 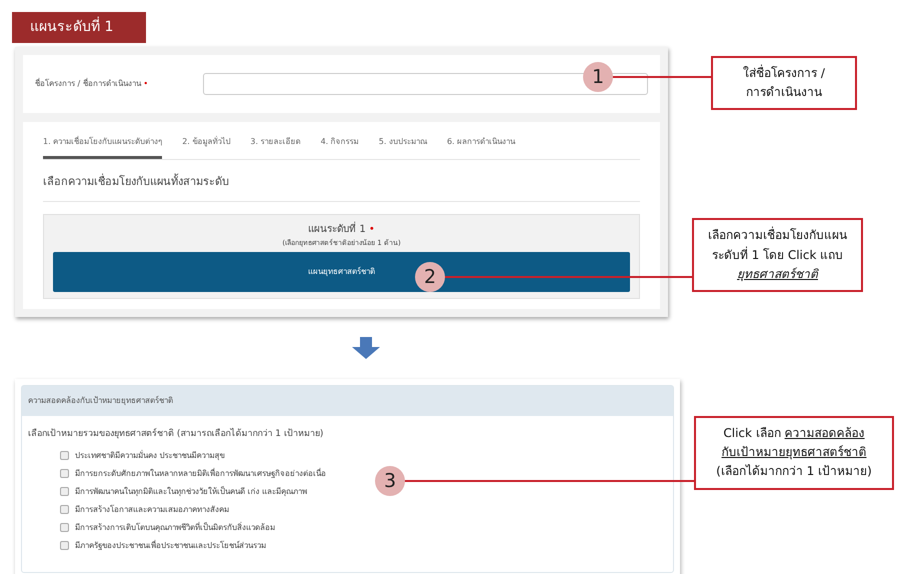 What do you see at coordinates (784, 83) in the screenshot?
I see `callout-box: ใส่ชื่อโครงการ / การดำเนินงาน` at bounding box center [784, 83].